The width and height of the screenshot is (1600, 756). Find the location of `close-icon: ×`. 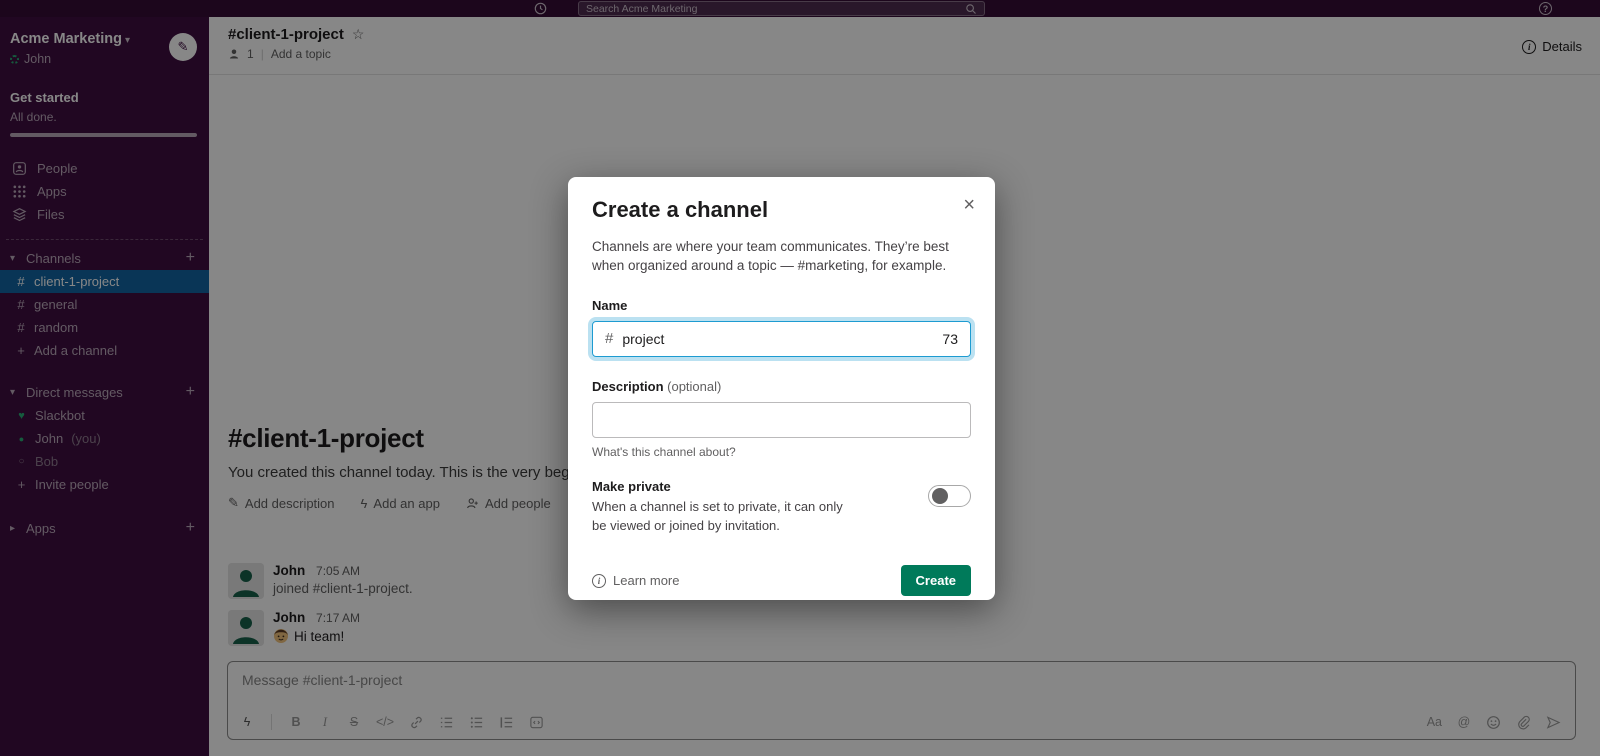

close-icon: × is located at coordinates (969, 205).